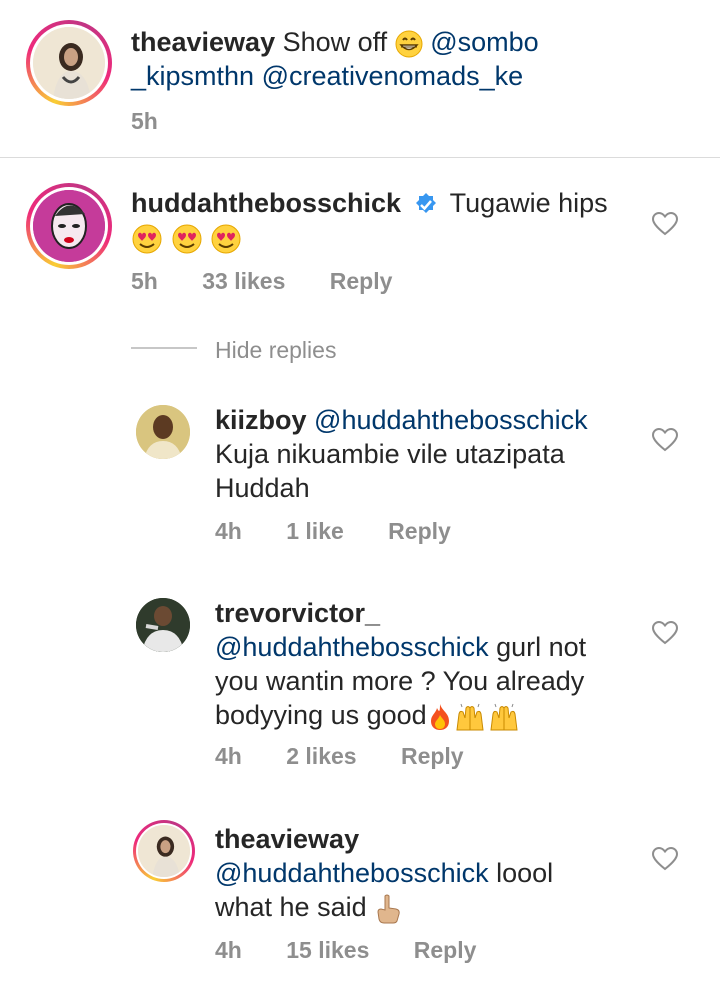 The height and width of the screenshot is (986, 720). Describe the element at coordinates (315, 531) in the screenshot. I see `reply-likes: 1 like` at that location.